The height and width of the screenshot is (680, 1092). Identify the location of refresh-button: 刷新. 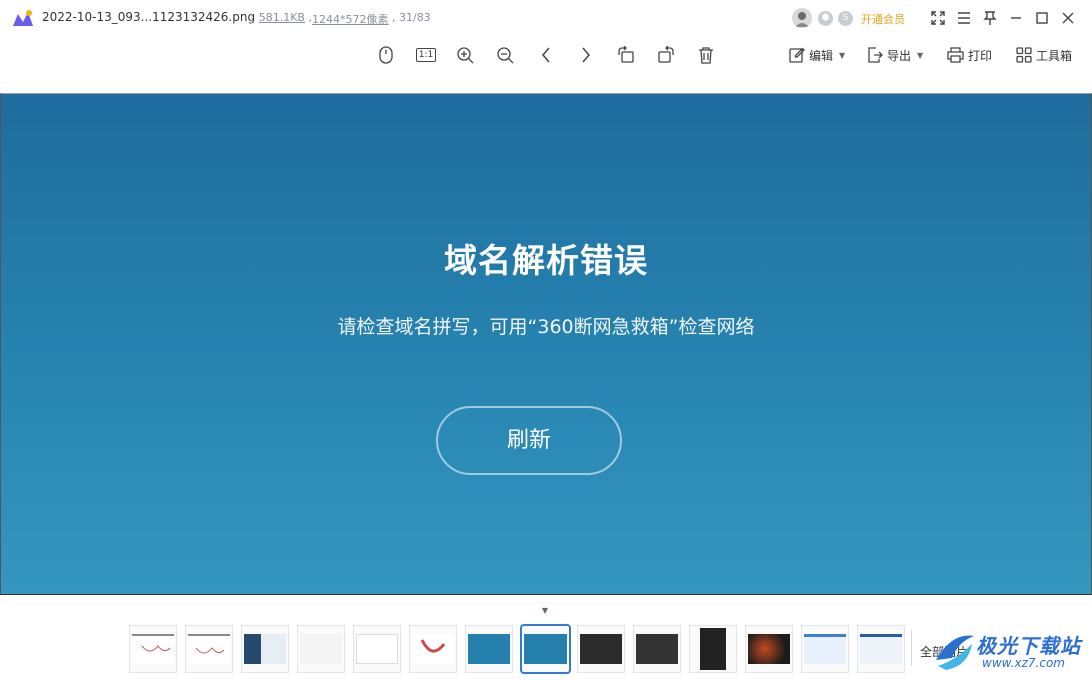
(529, 440).